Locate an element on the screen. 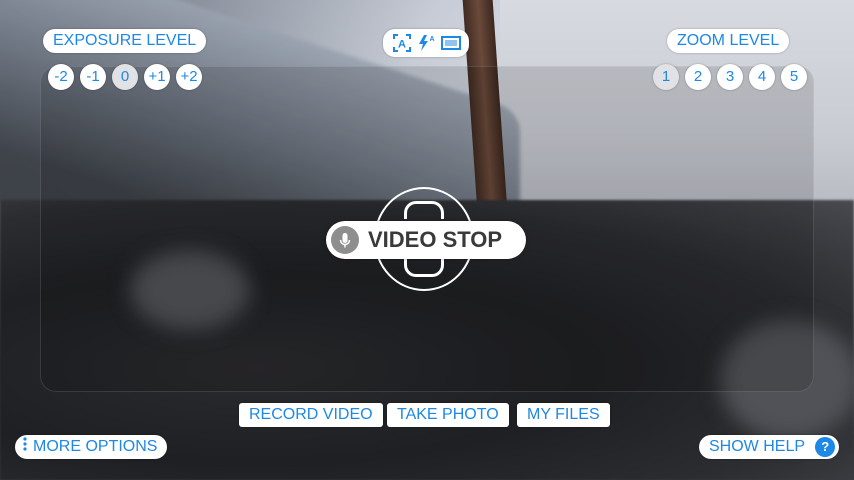  video-stop-button: VIDEO STOP is located at coordinates (426, 240).